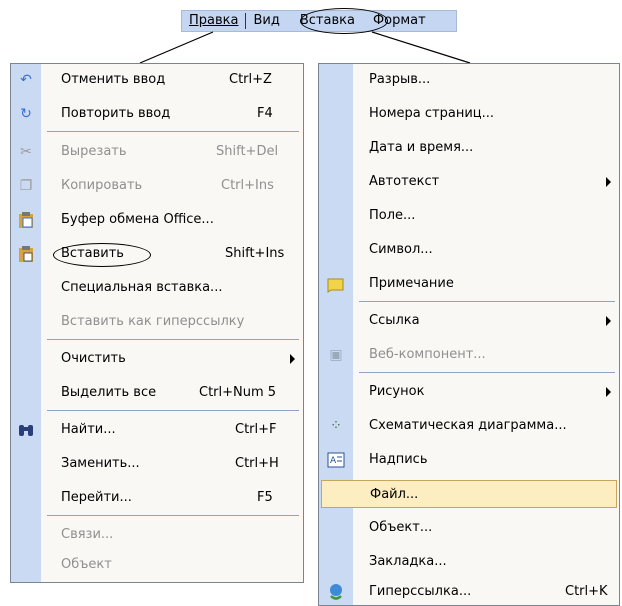  What do you see at coordinates (469, 182) in the screenshot?
I see `menu-item-autotext: Автотекст` at bounding box center [469, 182].